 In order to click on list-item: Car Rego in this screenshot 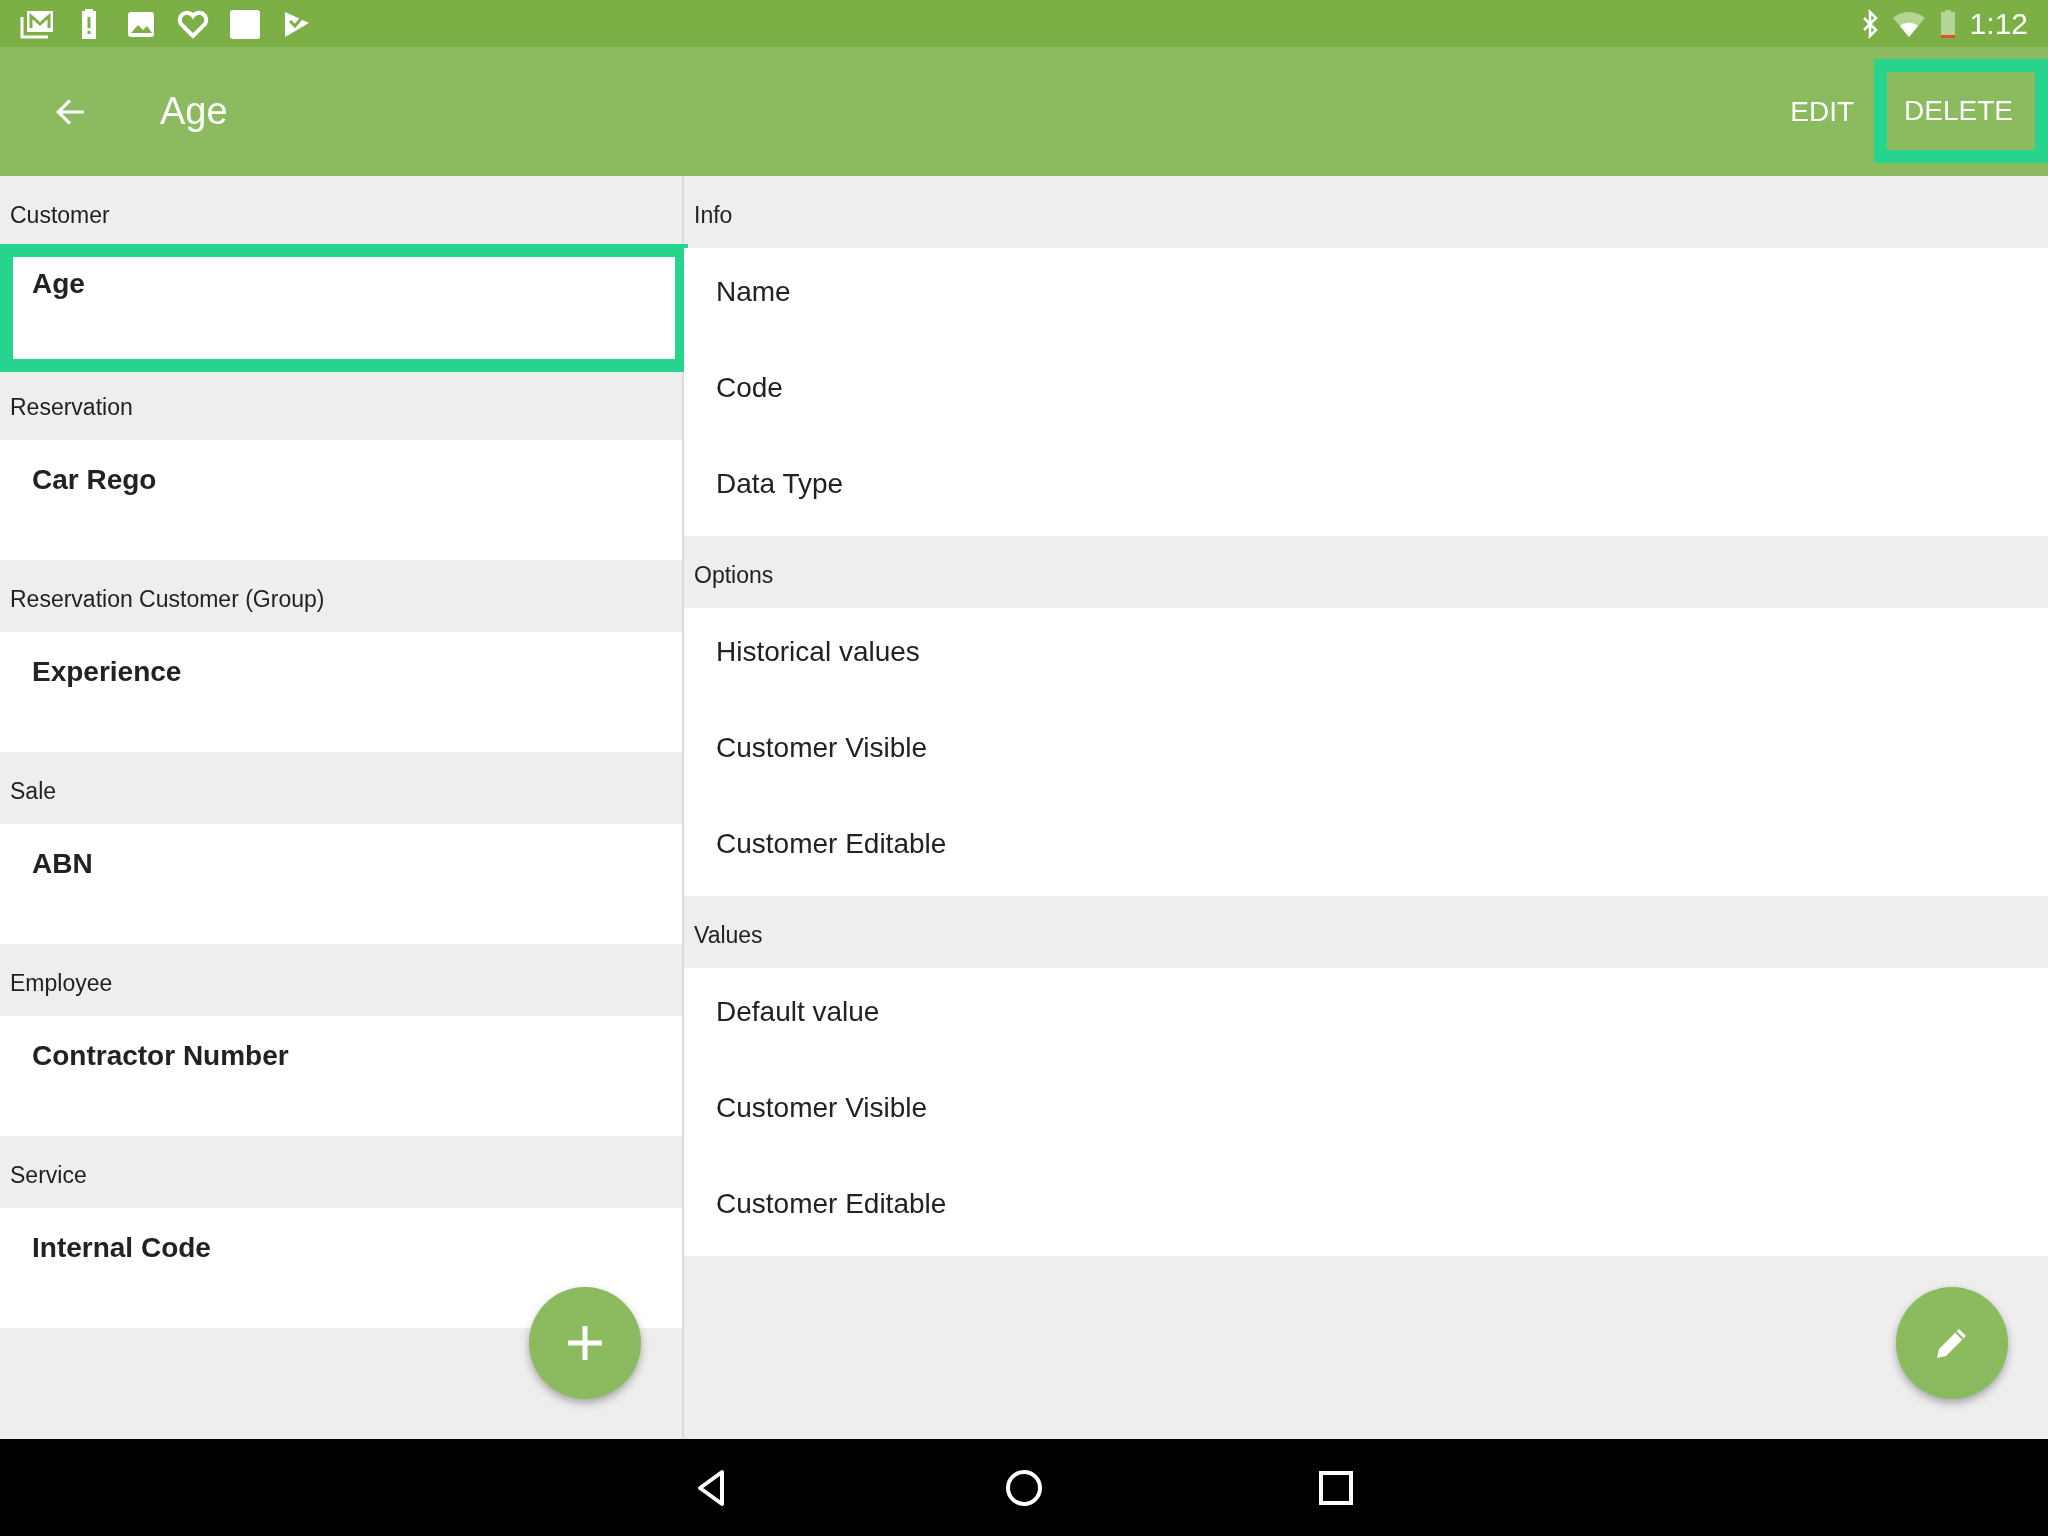, I will do `click(341, 500)`.